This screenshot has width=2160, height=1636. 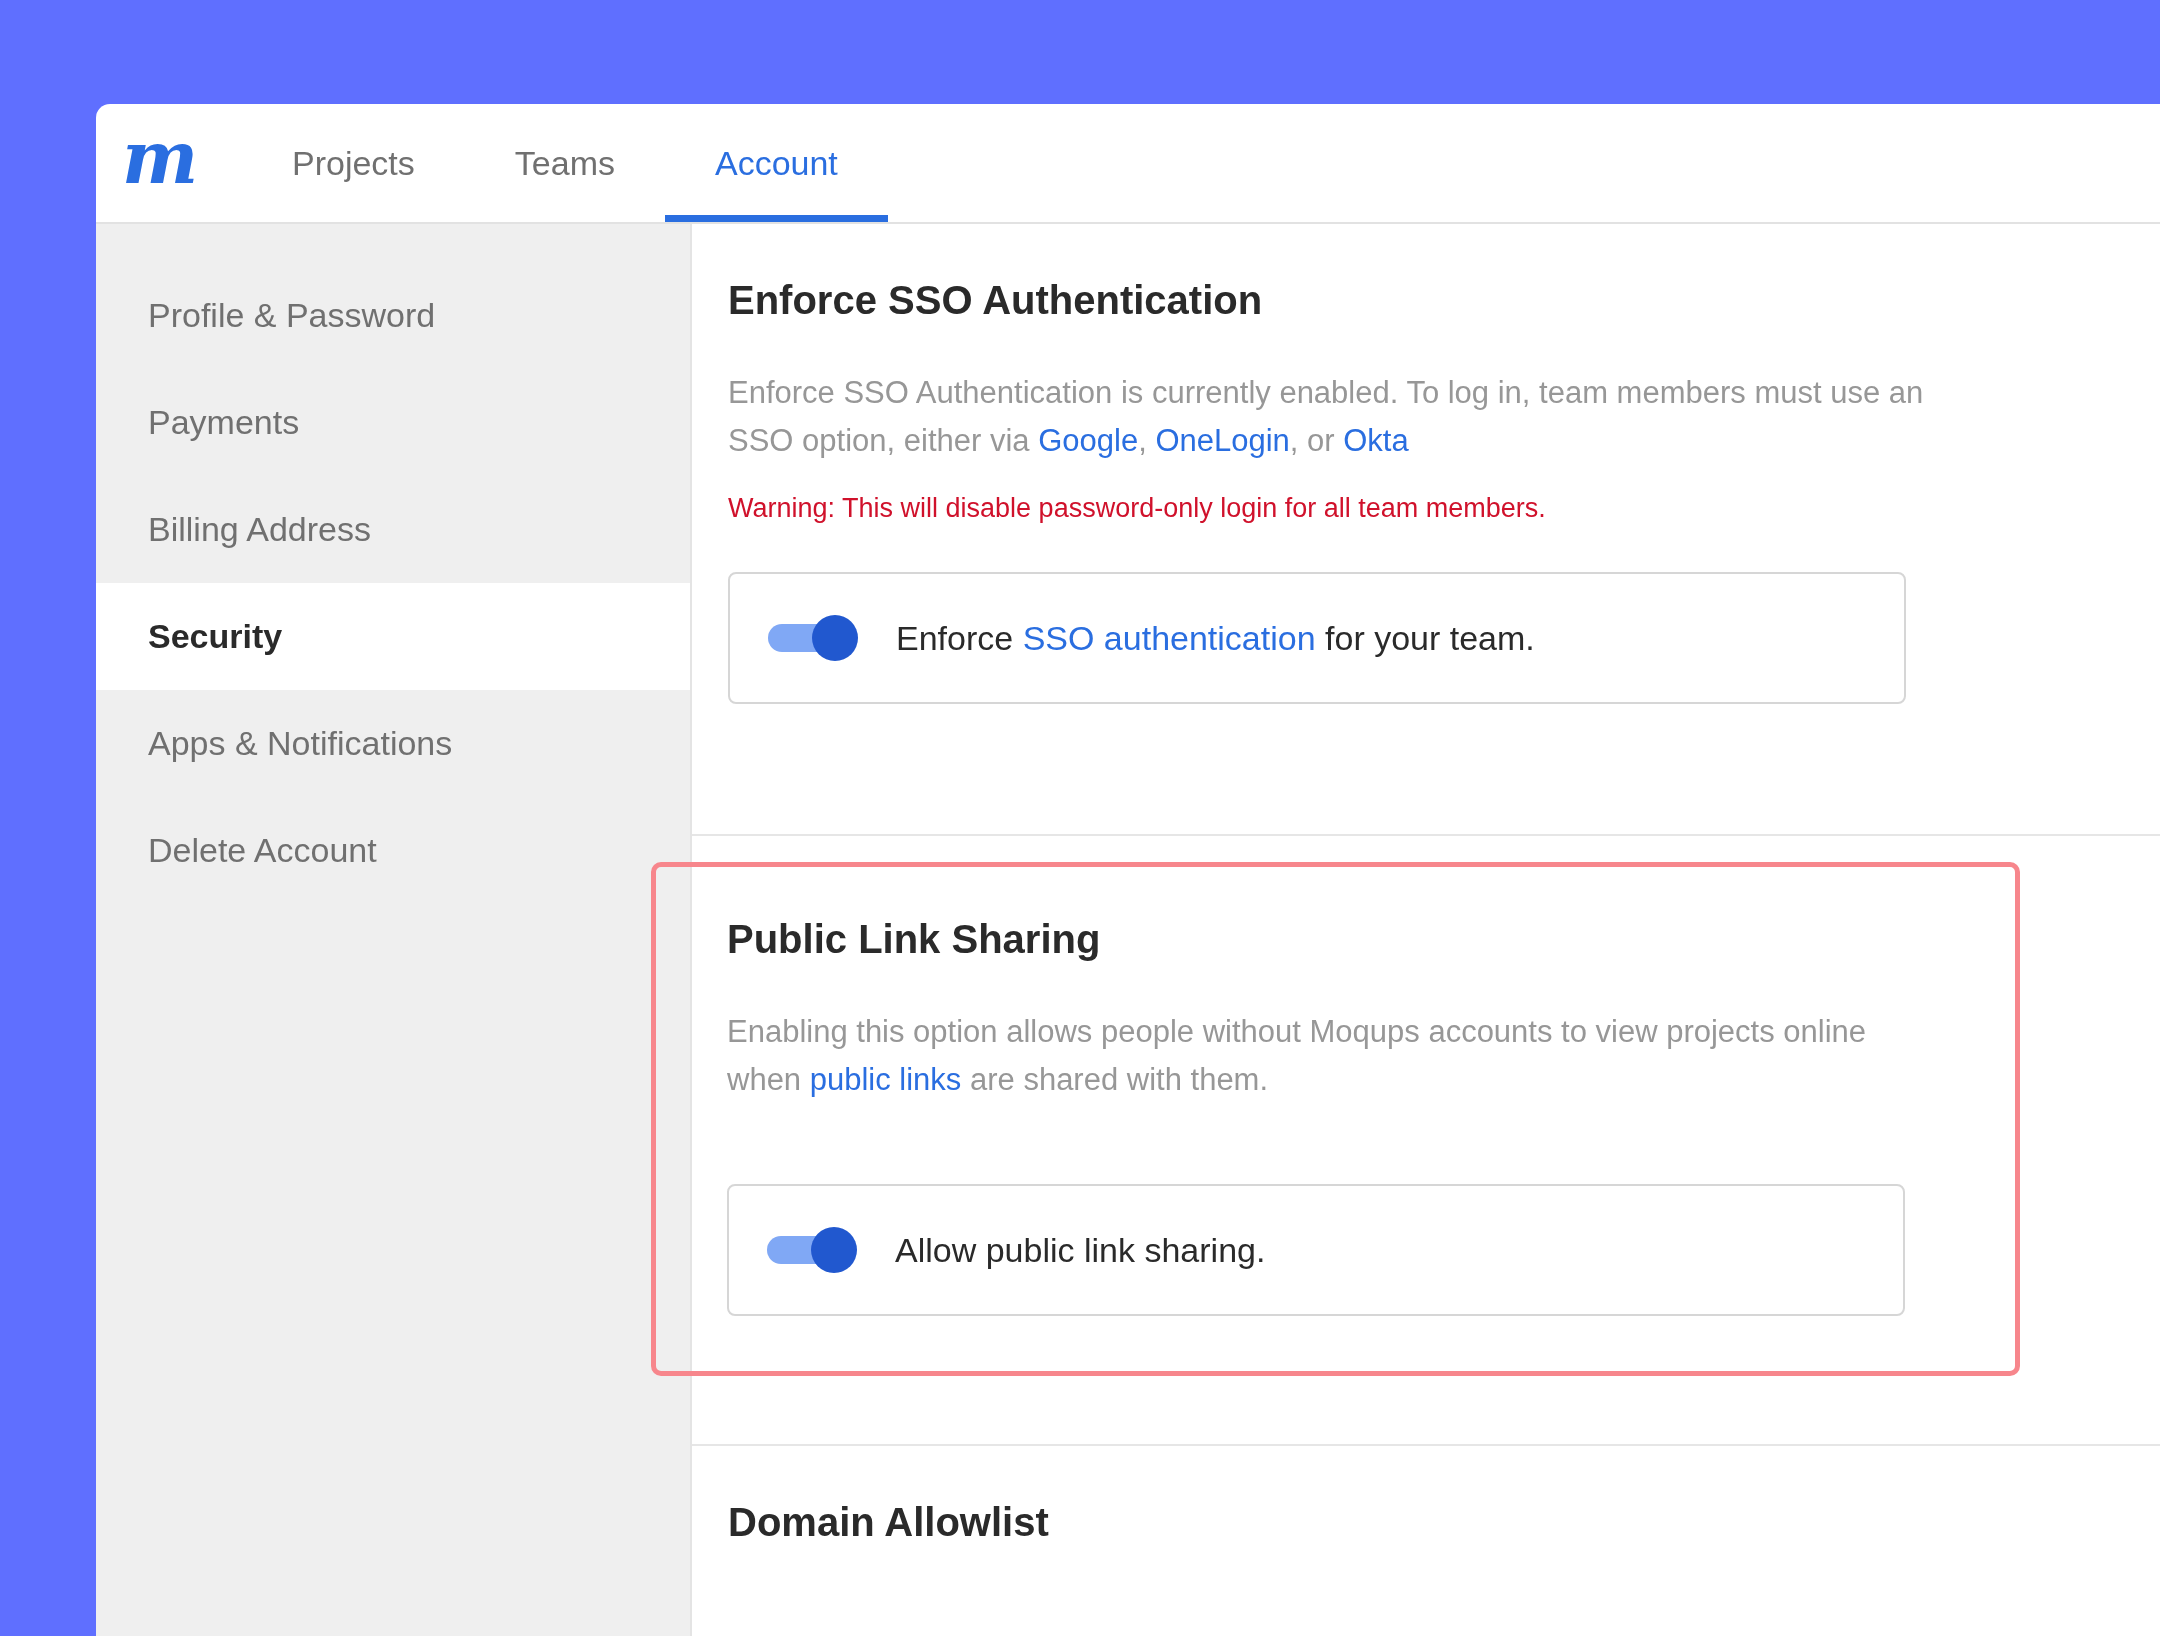 What do you see at coordinates (889, 1522) in the screenshot?
I see `section-title: Domain Allowlist` at bounding box center [889, 1522].